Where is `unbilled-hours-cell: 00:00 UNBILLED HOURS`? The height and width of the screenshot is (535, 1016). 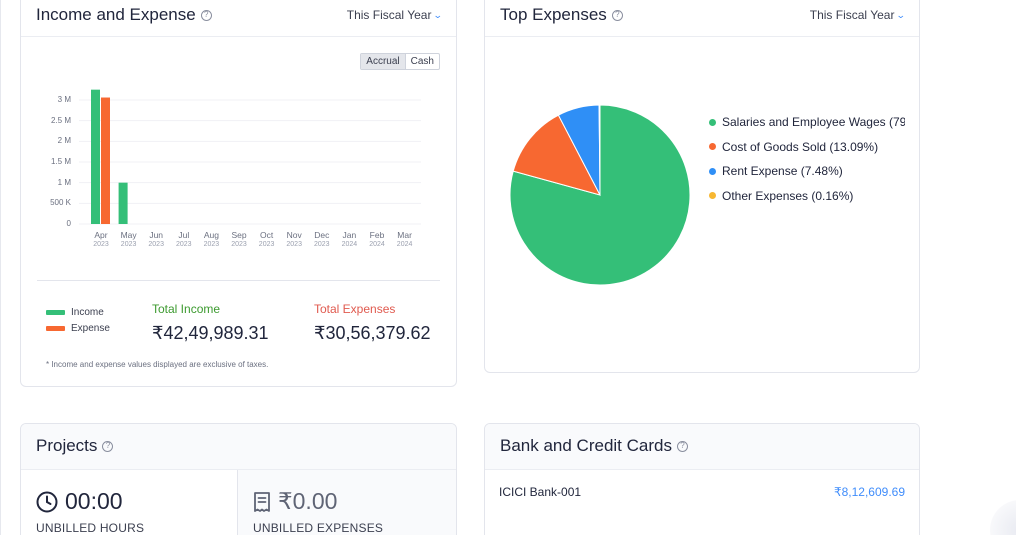
unbilled-hours-cell: 00:00 UNBILLED HOURS is located at coordinates (129, 502).